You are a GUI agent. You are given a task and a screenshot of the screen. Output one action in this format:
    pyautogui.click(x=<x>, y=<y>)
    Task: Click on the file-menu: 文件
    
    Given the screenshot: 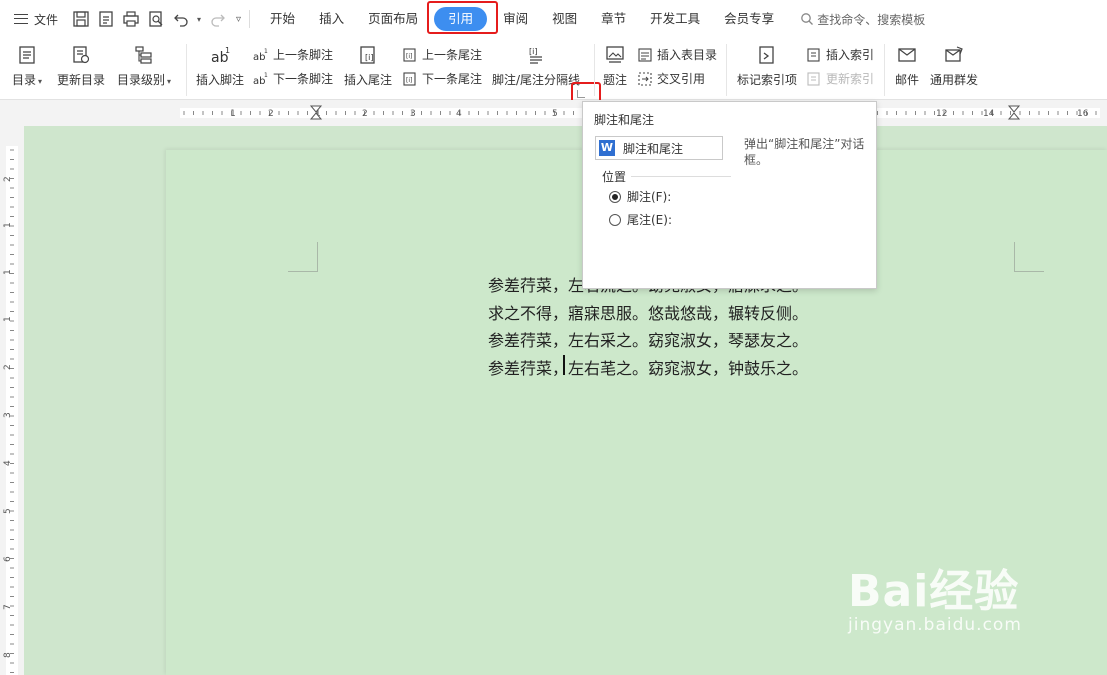 What is the action you would take?
    pyautogui.click(x=35, y=19)
    